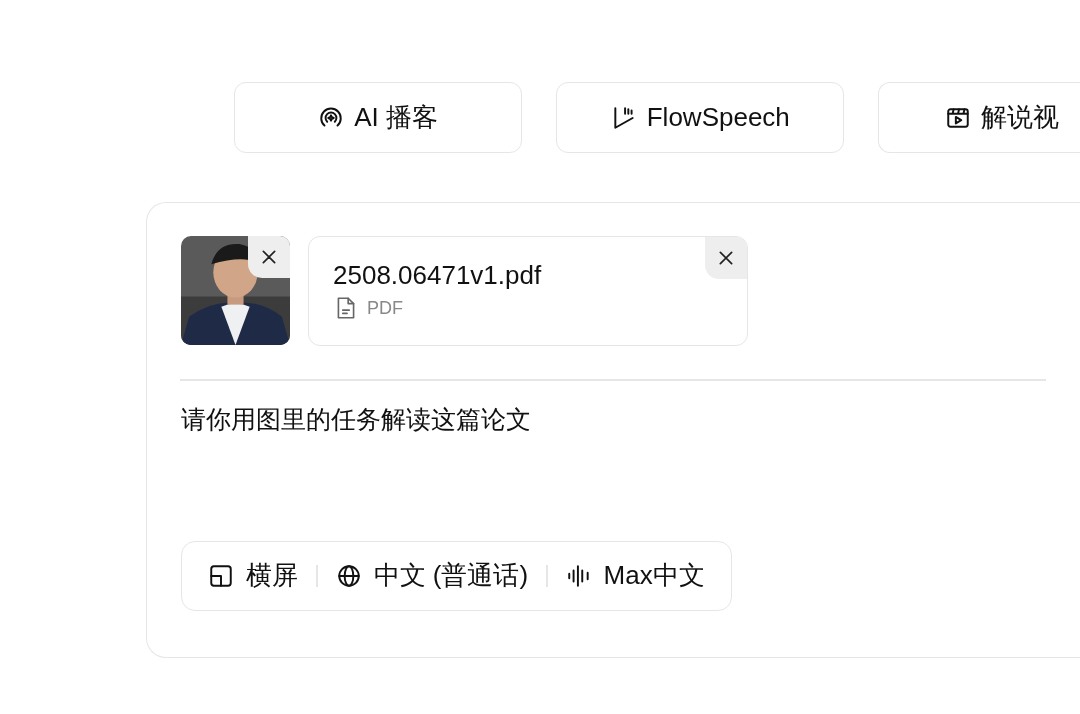  Describe the element at coordinates (979, 117) in the screenshot. I see `mode-button: 解说视` at that location.